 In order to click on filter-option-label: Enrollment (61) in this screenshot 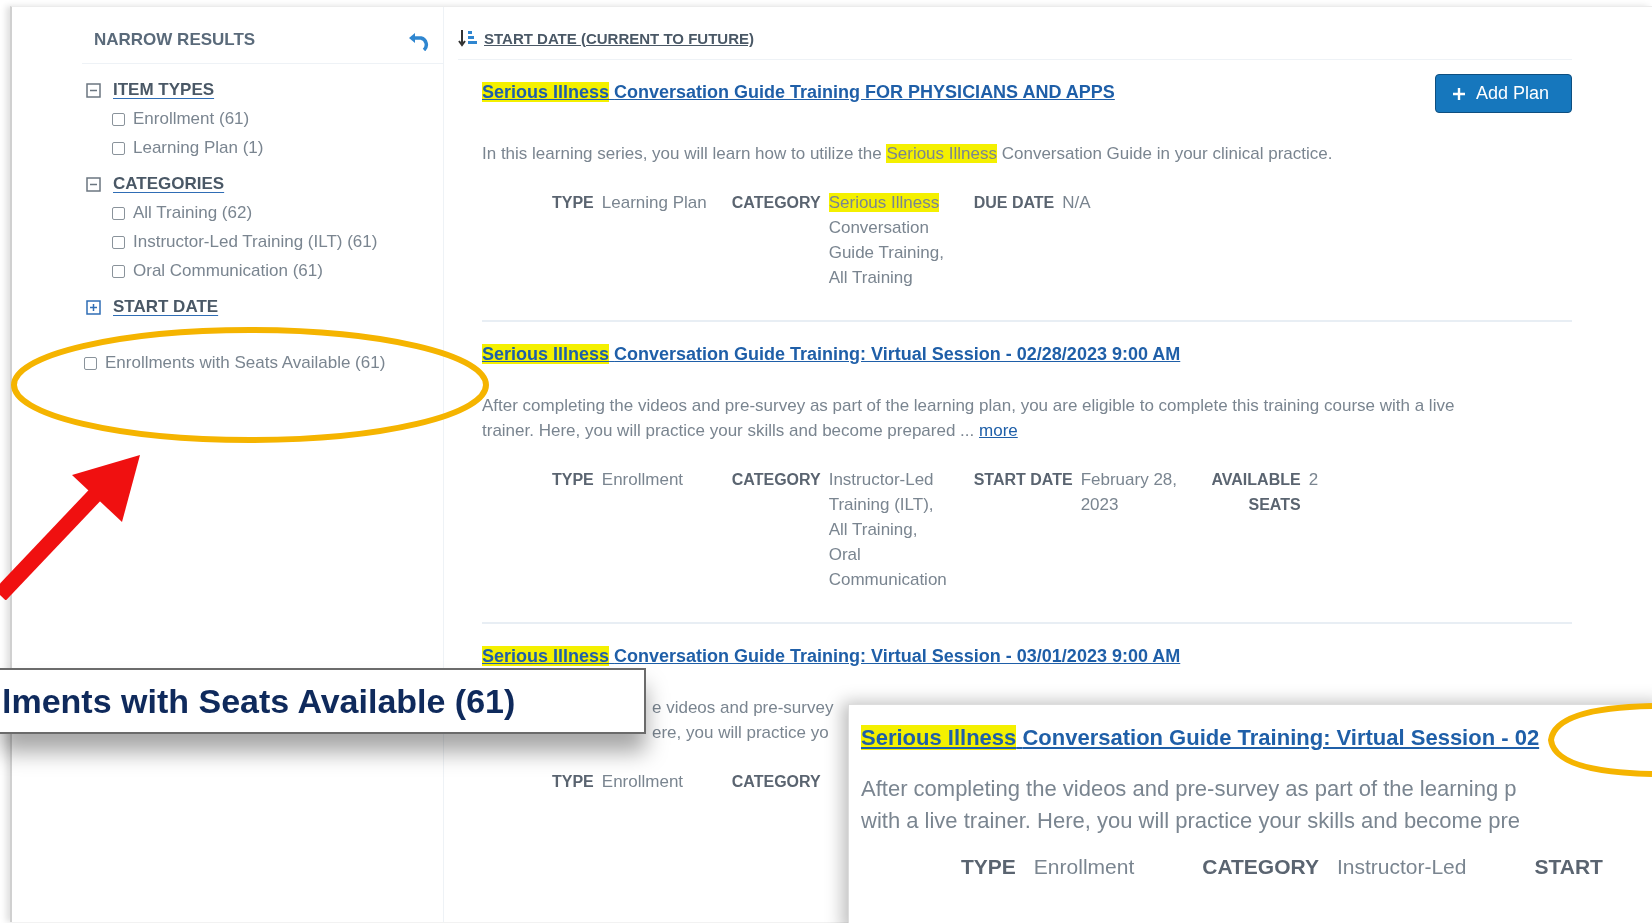, I will do `click(191, 119)`.